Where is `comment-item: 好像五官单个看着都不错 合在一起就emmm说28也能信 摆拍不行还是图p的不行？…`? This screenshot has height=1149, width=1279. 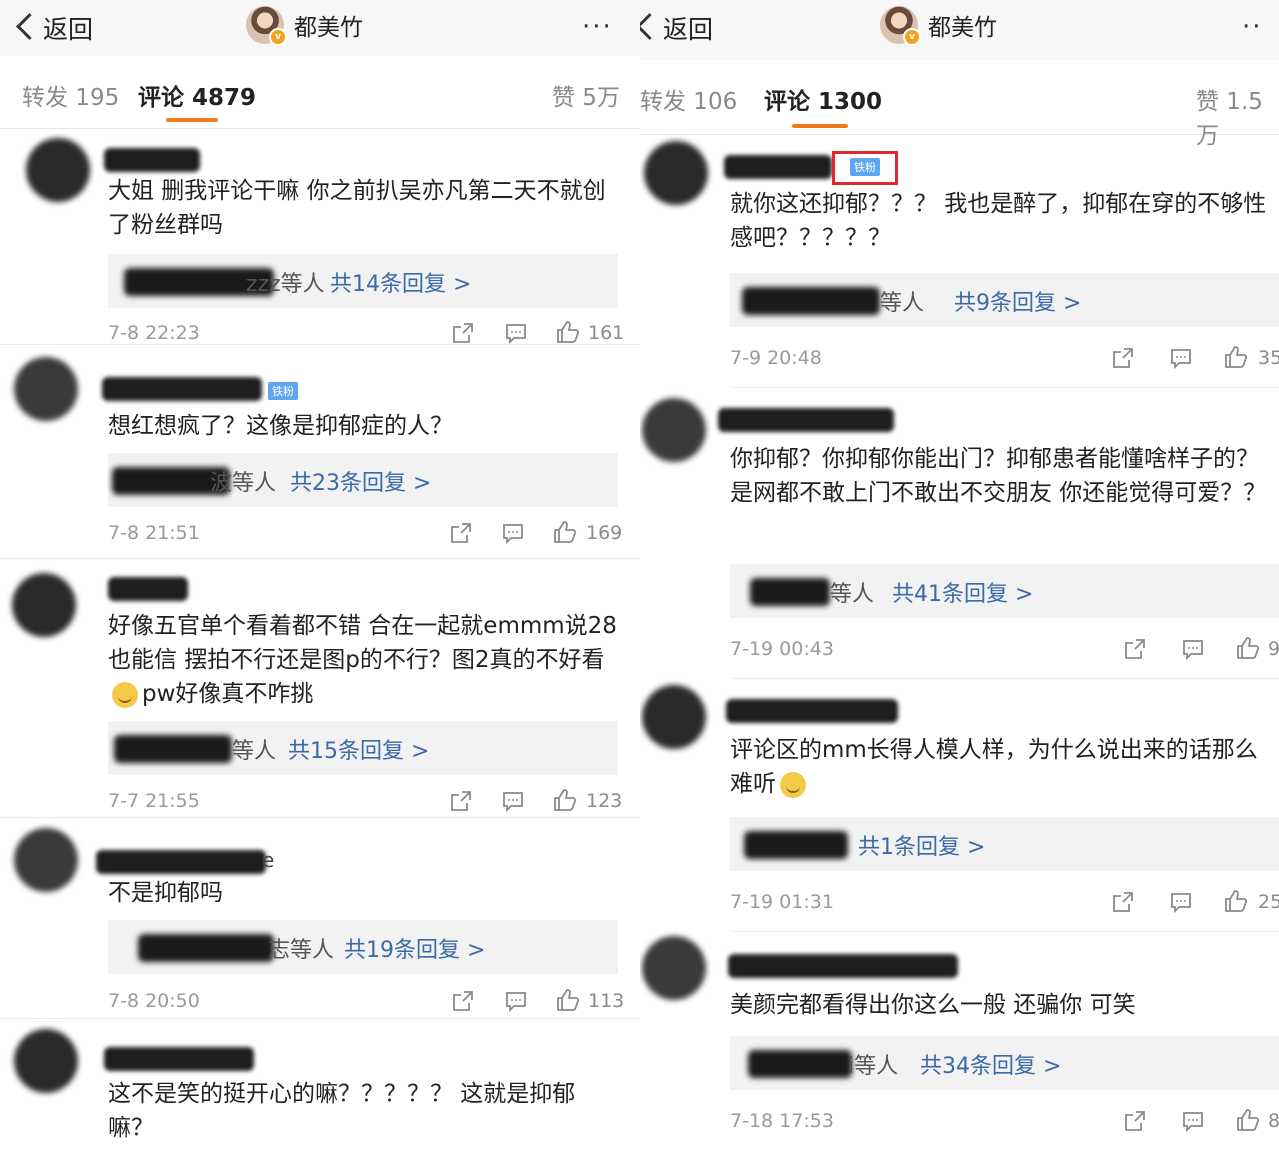 comment-item: 好像五官单个看着都不错 合在一起就emmm说28也能信 摆拍不行还是图p的不行？… is located at coordinates (320, 688).